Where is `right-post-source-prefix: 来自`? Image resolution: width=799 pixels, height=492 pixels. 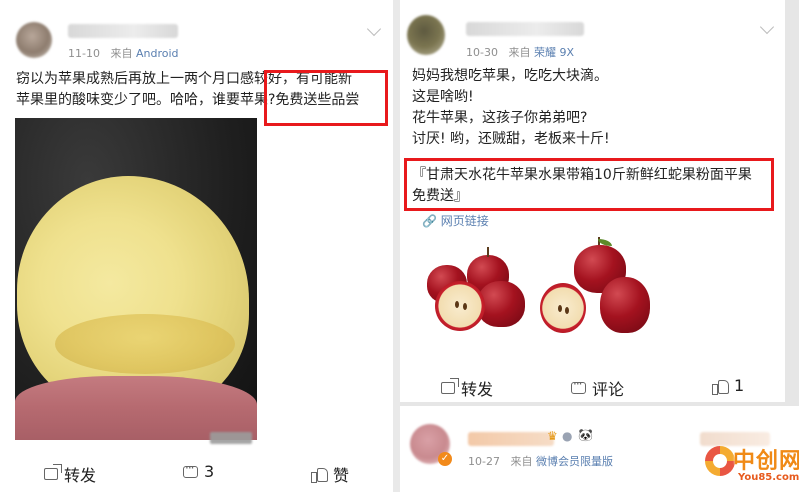
right-post-source-prefix: 来自 is located at coordinates (519, 52).